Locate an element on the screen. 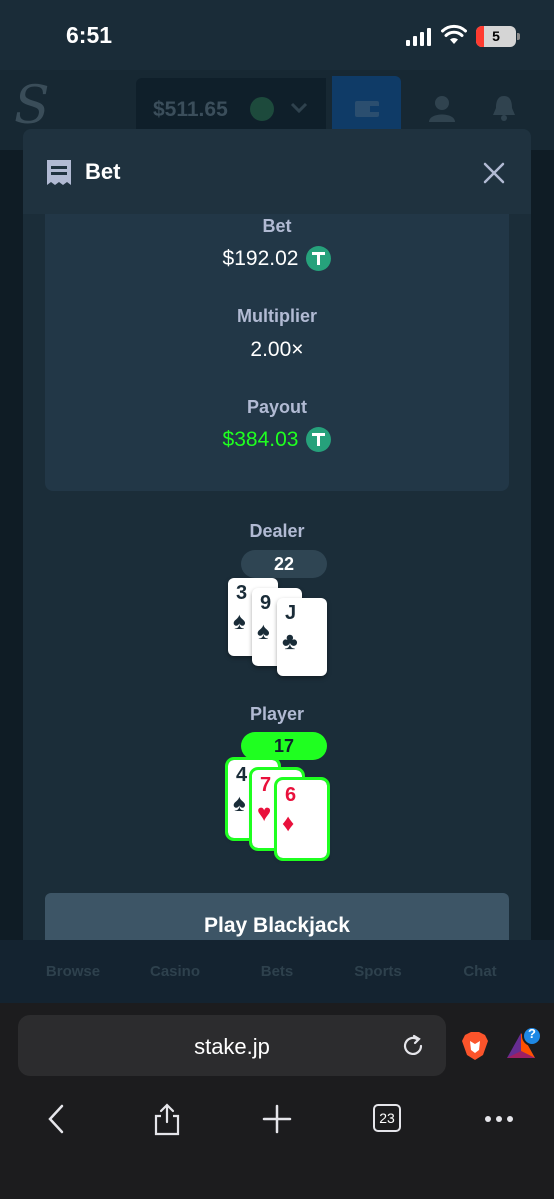 The height and width of the screenshot is (1199, 554). bet-slip-icon is located at coordinates (59, 172).